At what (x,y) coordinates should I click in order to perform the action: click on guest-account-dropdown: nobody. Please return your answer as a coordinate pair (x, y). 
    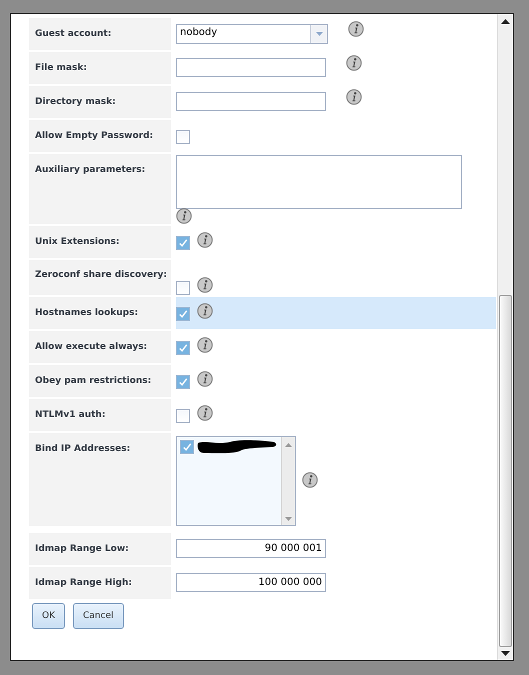
    Looking at the image, I should click on (252, 34).